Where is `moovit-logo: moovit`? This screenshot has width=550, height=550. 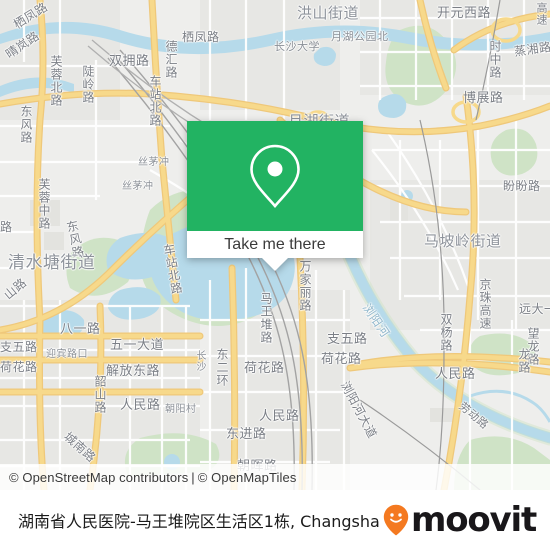 moovit-logo: moovit is located at coordinates (460, 520).